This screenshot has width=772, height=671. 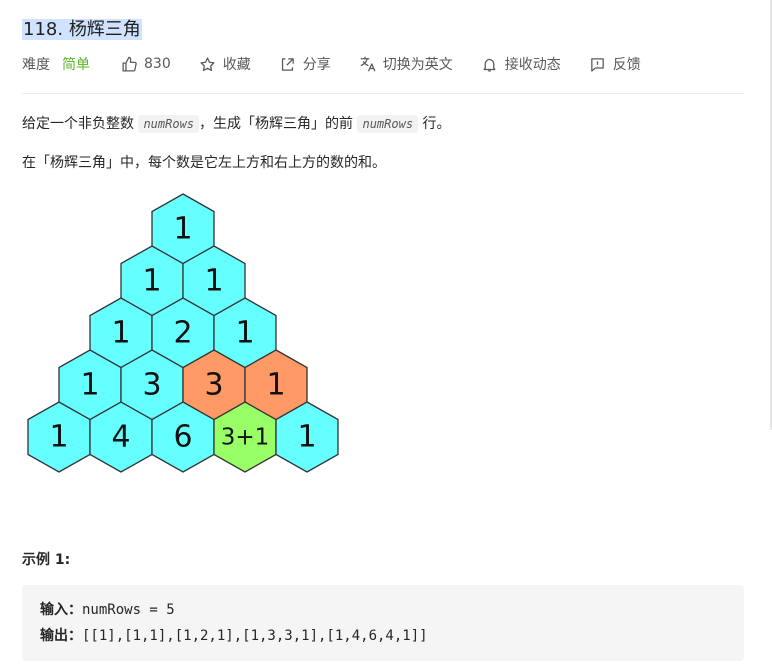 What do you see at coordinates (278, 124) in the screenshot?
I see `desc1-text-middle: ，生成「杨辉三角」的前` at bounding box center [278, 124].